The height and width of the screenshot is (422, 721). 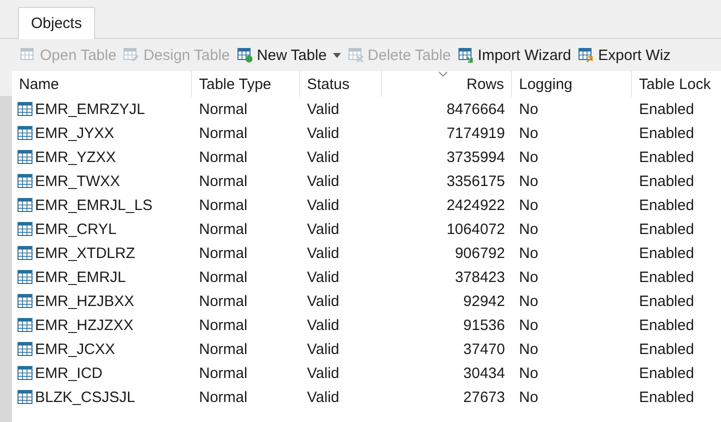 I want to click on table-cell-text: 92942, so click(x=484, y=302).